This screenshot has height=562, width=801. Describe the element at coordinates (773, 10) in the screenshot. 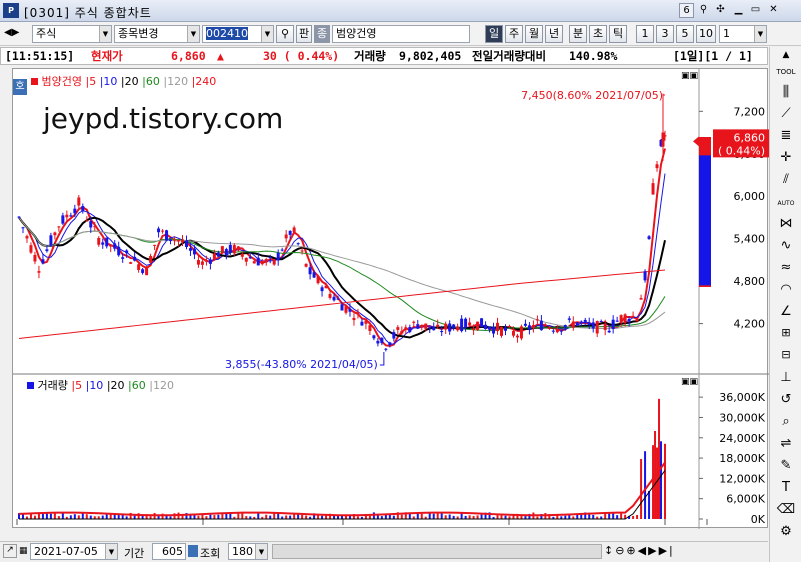

I see `close-icon: ✕` at that location.